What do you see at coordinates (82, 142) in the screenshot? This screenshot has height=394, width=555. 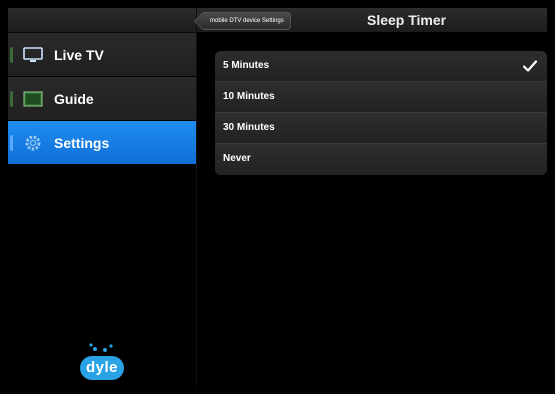 I see `sidebar-item-label: Settings` at bounding box center [82, 142].